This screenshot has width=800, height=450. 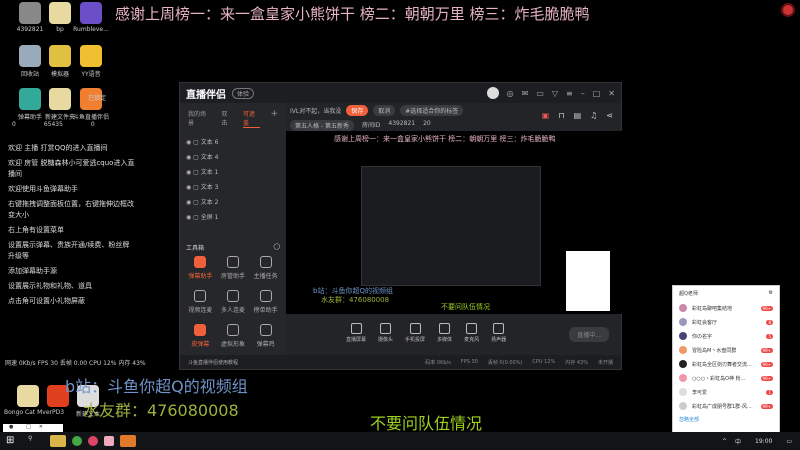 What do you see at coordinates (525, 93) in the screenshot?
I see `mail-icon: ✉` at bounding box center [525, 93].